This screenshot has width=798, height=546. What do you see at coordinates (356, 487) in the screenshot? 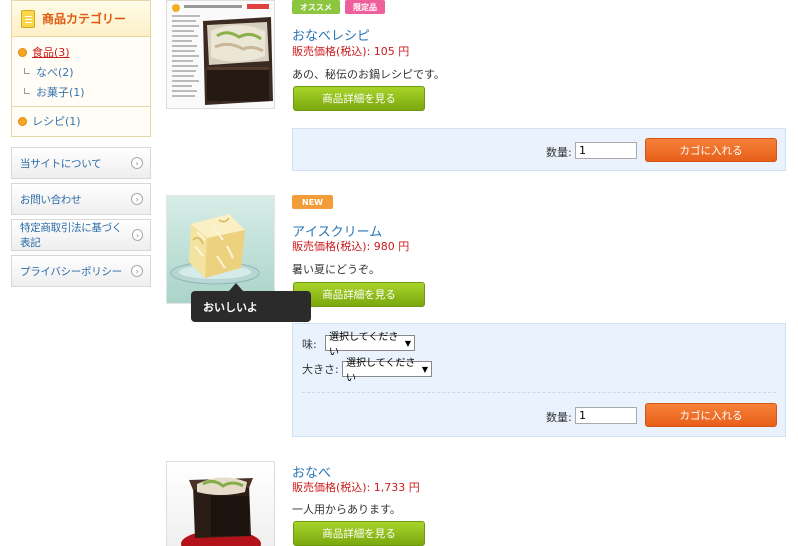
I see `product-price: 販売価格(税込): 1,733 円` at bounding box center [356, 487].